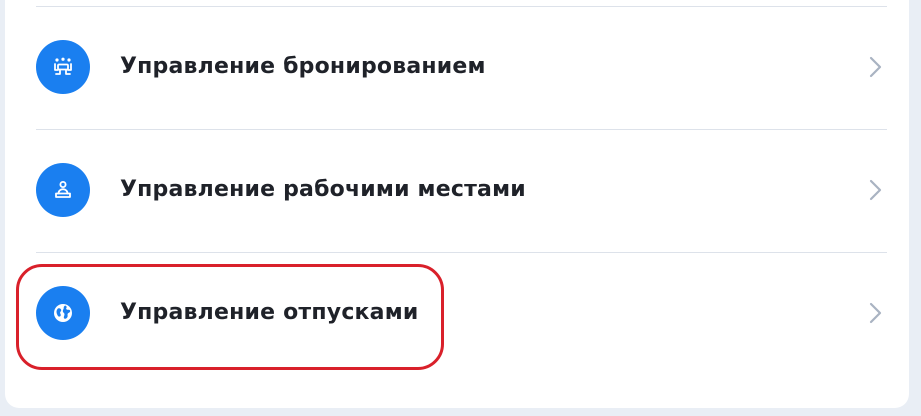 The width and height of the screenshot is (921, 416). Describe the element at coordinates (269, 312) in the screenshot. I see `menu-item-label: Управление отпусками` at that location.